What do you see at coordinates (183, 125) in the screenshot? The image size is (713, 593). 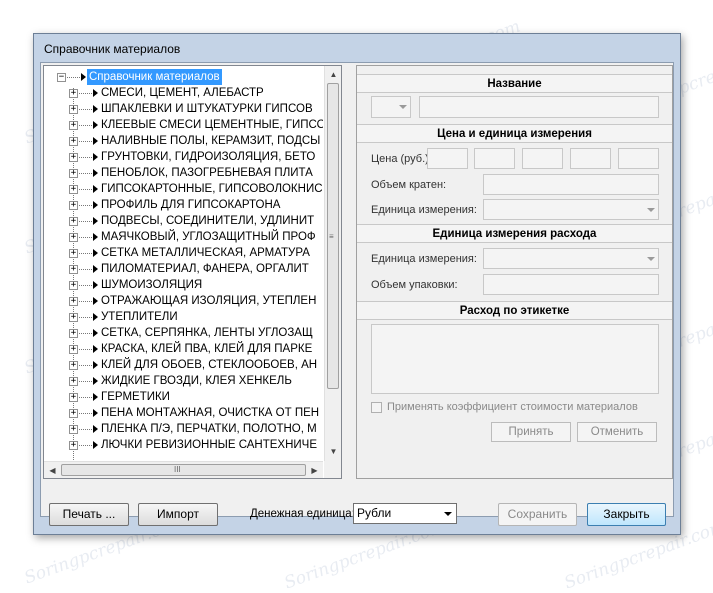 I see `tree-item: + КЛЕЕВЫЕ СМЕСИ ЦЕМЕНТНЫЕ, ГИПСО` at bounding box center [183, 125].